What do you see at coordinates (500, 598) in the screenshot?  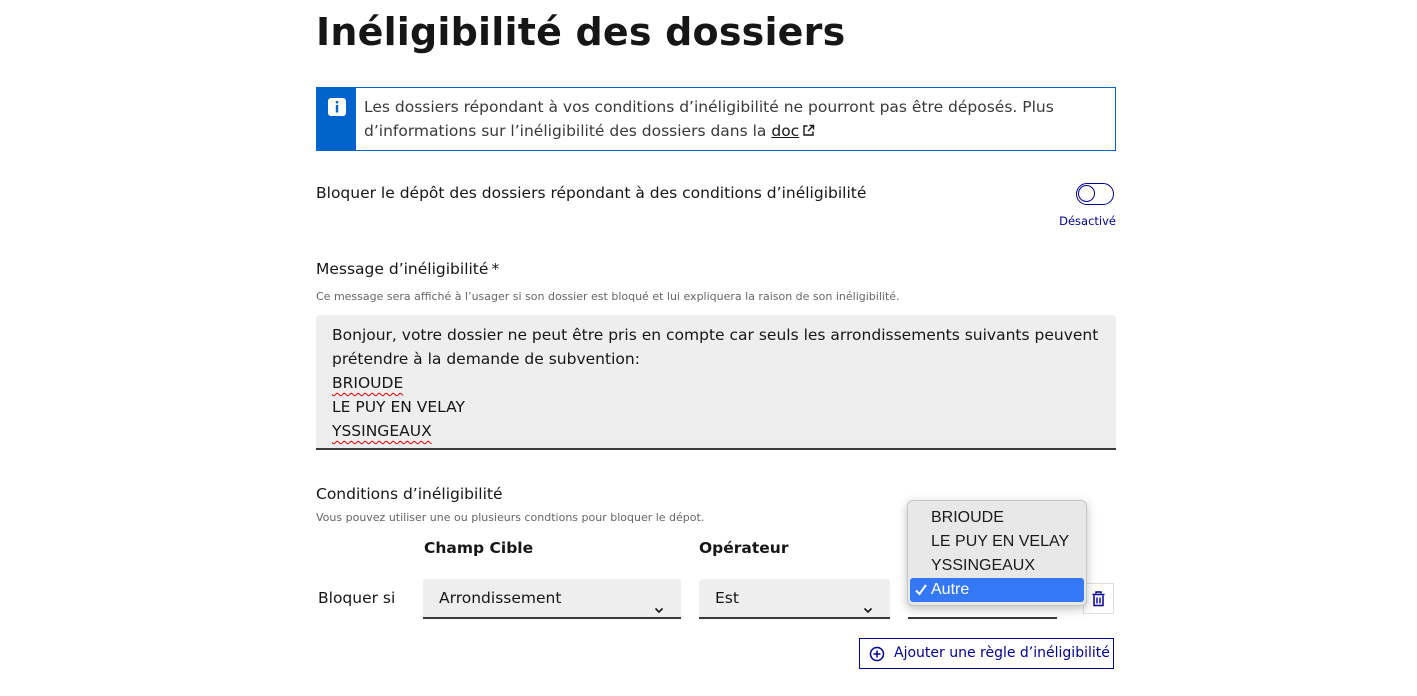 I see `target-field-value: Arrondissement` at bounding box center [500, 598].